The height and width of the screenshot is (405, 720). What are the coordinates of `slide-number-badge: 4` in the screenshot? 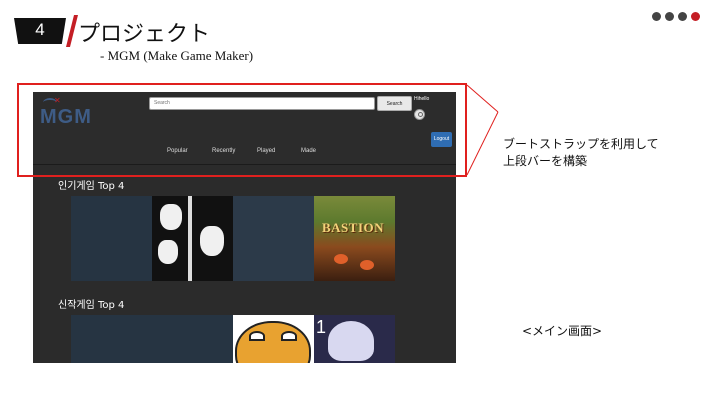 It's located at (46, 31).